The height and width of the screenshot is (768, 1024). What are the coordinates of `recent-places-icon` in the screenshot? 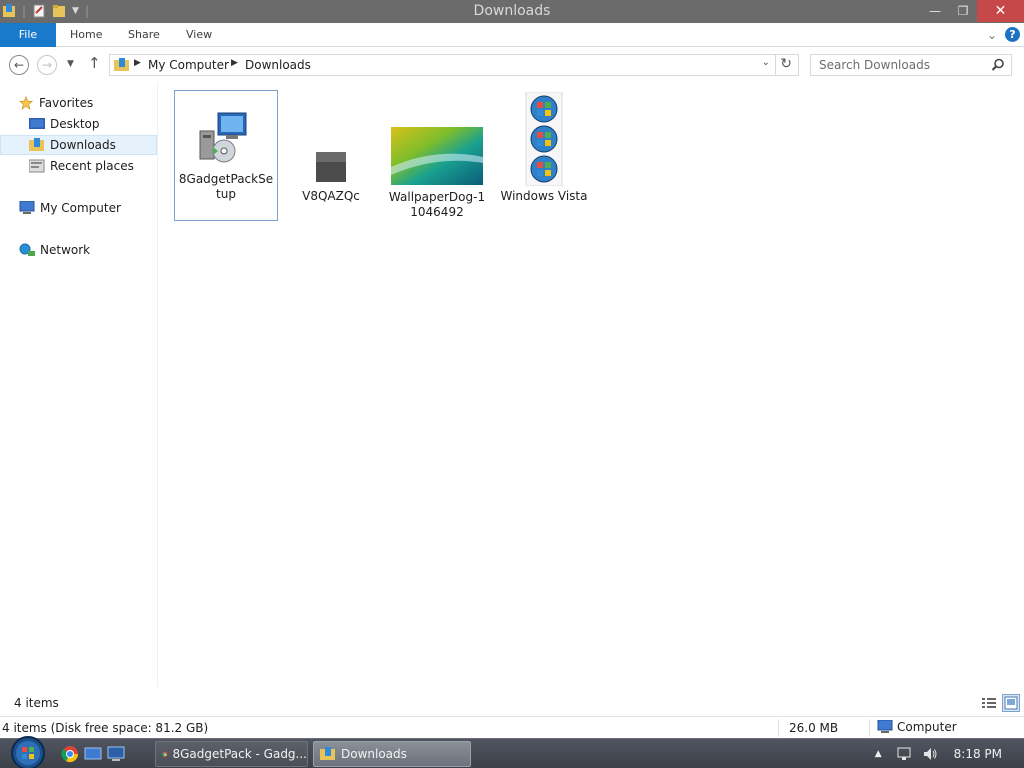 It's located at (37, 166).